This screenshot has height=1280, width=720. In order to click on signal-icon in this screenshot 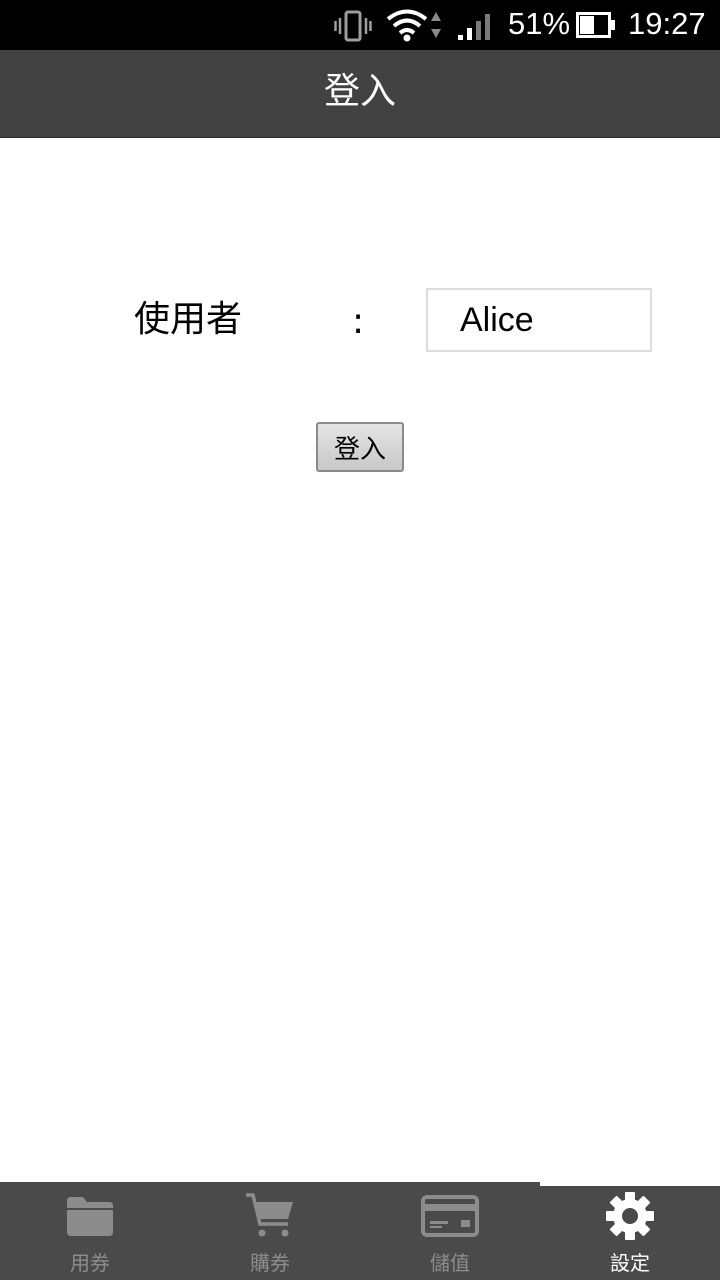, I will do `click(474, 27)`.